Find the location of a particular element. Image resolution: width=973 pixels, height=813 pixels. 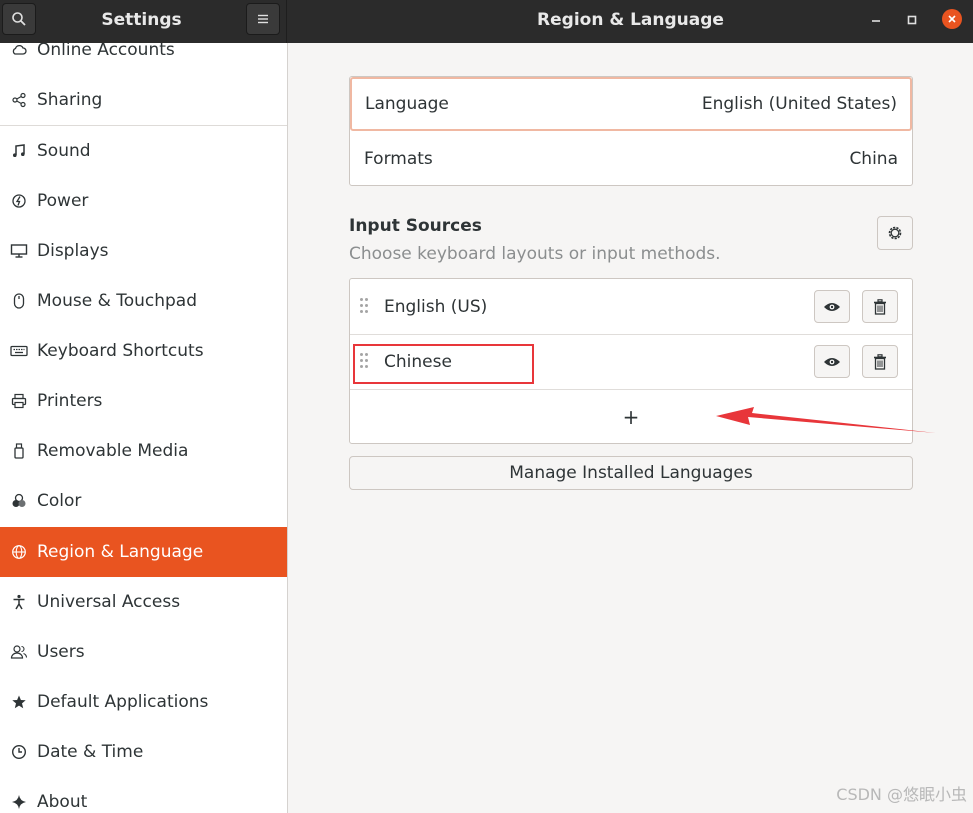

input-source-row: English (US) is located at coordinates (631, 306).